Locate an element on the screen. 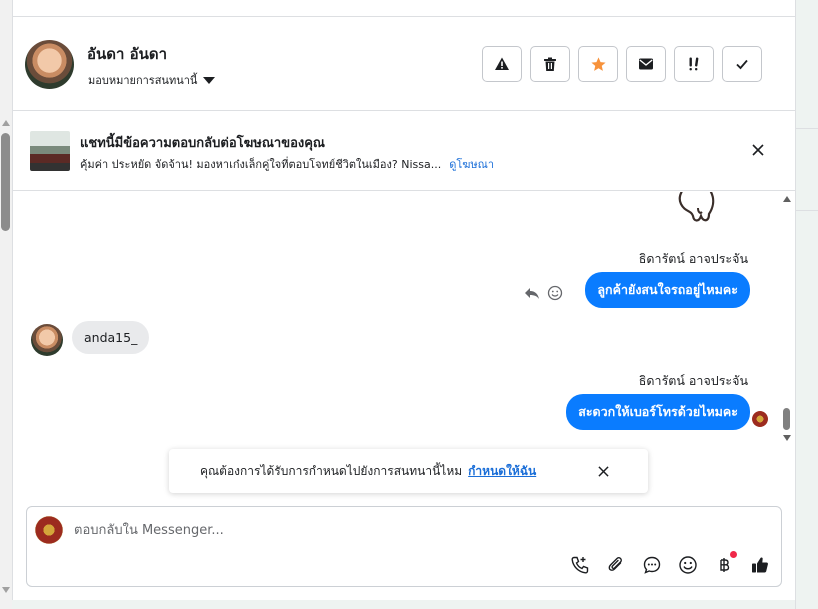 The height and width of the screenshot is (609, 818). notification-dot is located at coordinates (733, 554).